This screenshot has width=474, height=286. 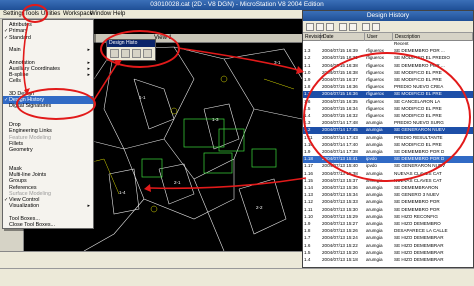 What do you see at coordinates (215, 119) in the screenshot?
I see `svg-text: 1-3` at bounding box center [215, 119].